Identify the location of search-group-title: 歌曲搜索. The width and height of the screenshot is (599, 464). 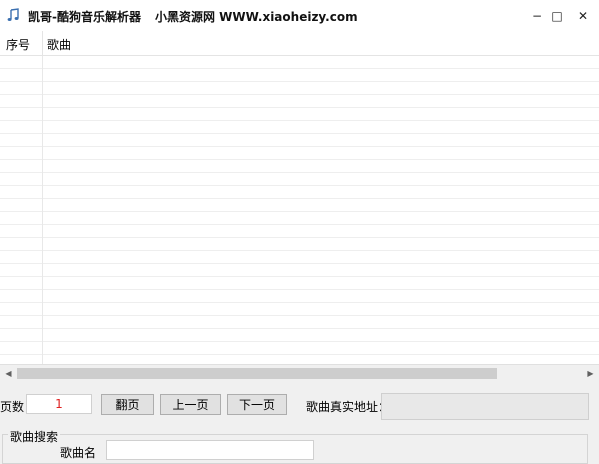
(34, 436).